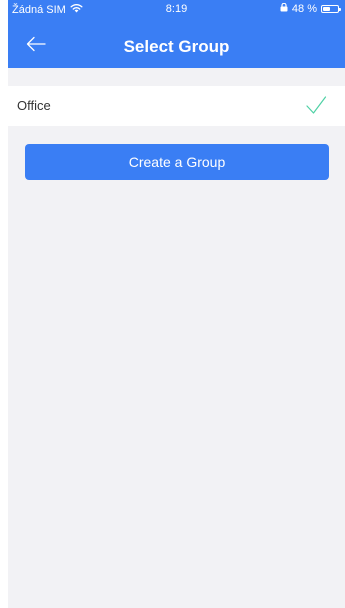  Describe the element at coordinates (326, 9) in the screenshot. I see `battery-level` at that location.